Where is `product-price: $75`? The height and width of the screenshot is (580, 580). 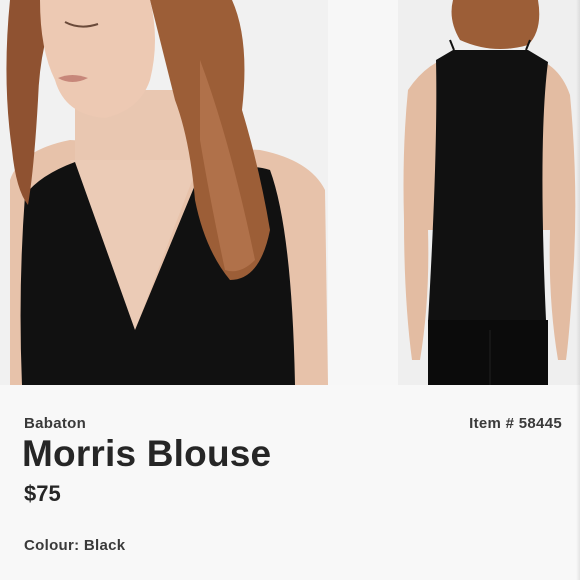
product-price: $75 is located at coordinates (42, 493).